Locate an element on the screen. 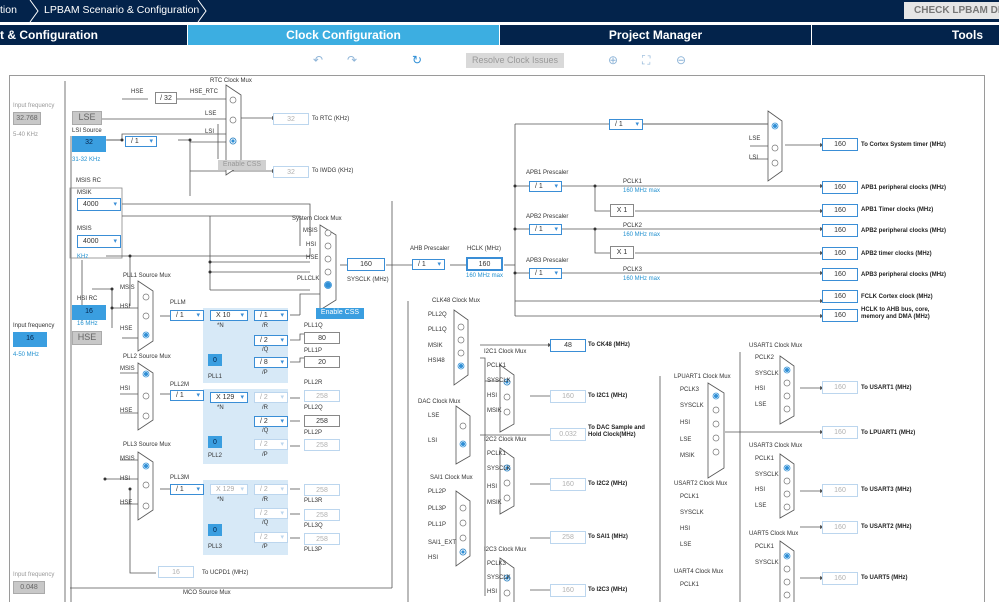 This screenshot has height=602, width=999. apb3-peripheral-label: APB3 peripheral clocks (MHz) is located at coordinates (904, 275).